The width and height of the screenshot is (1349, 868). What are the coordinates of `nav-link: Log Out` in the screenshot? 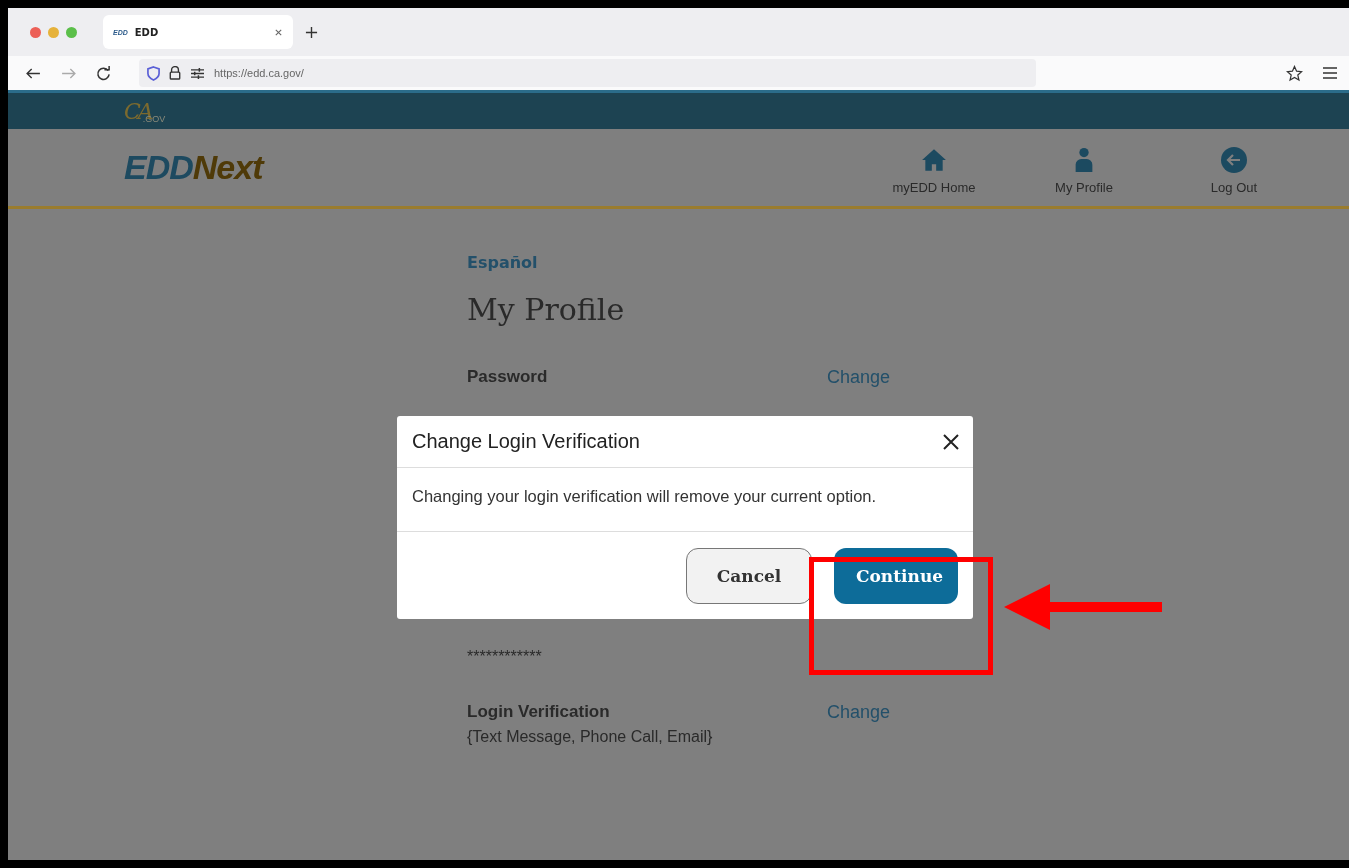 It's located at (1234, 167).